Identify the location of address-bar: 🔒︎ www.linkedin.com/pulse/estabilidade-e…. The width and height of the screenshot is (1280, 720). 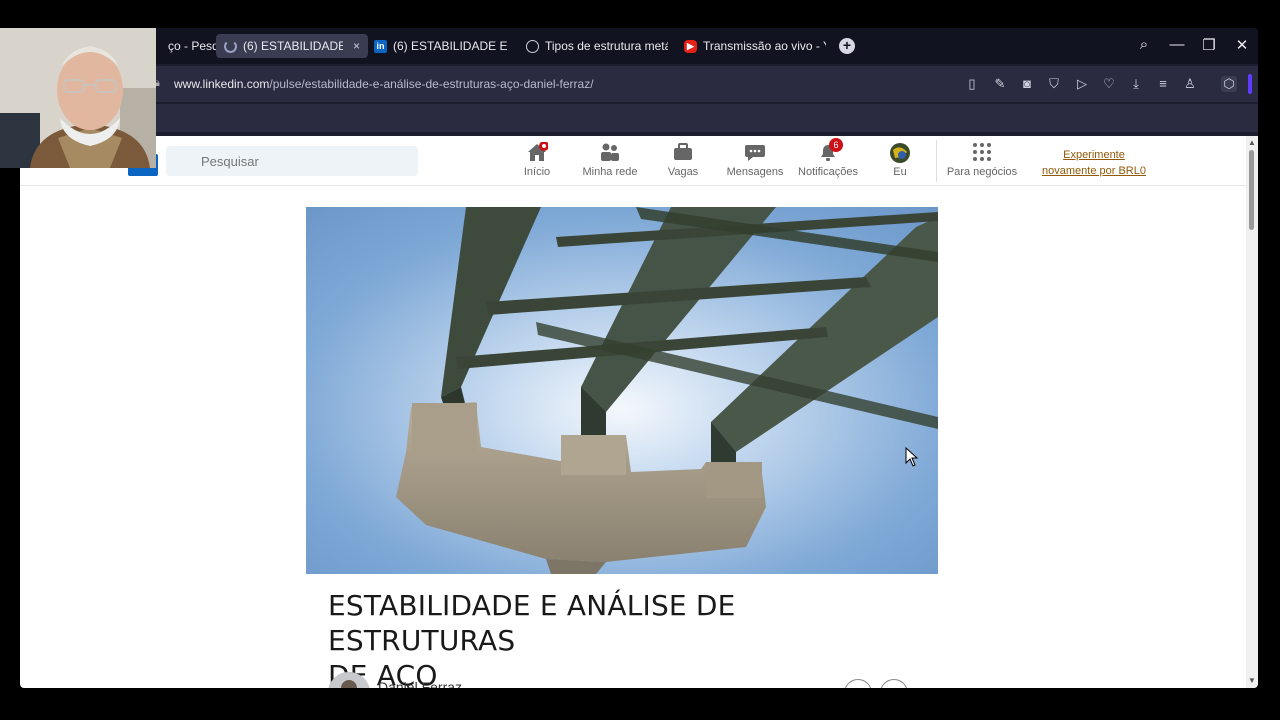
(639, 84).